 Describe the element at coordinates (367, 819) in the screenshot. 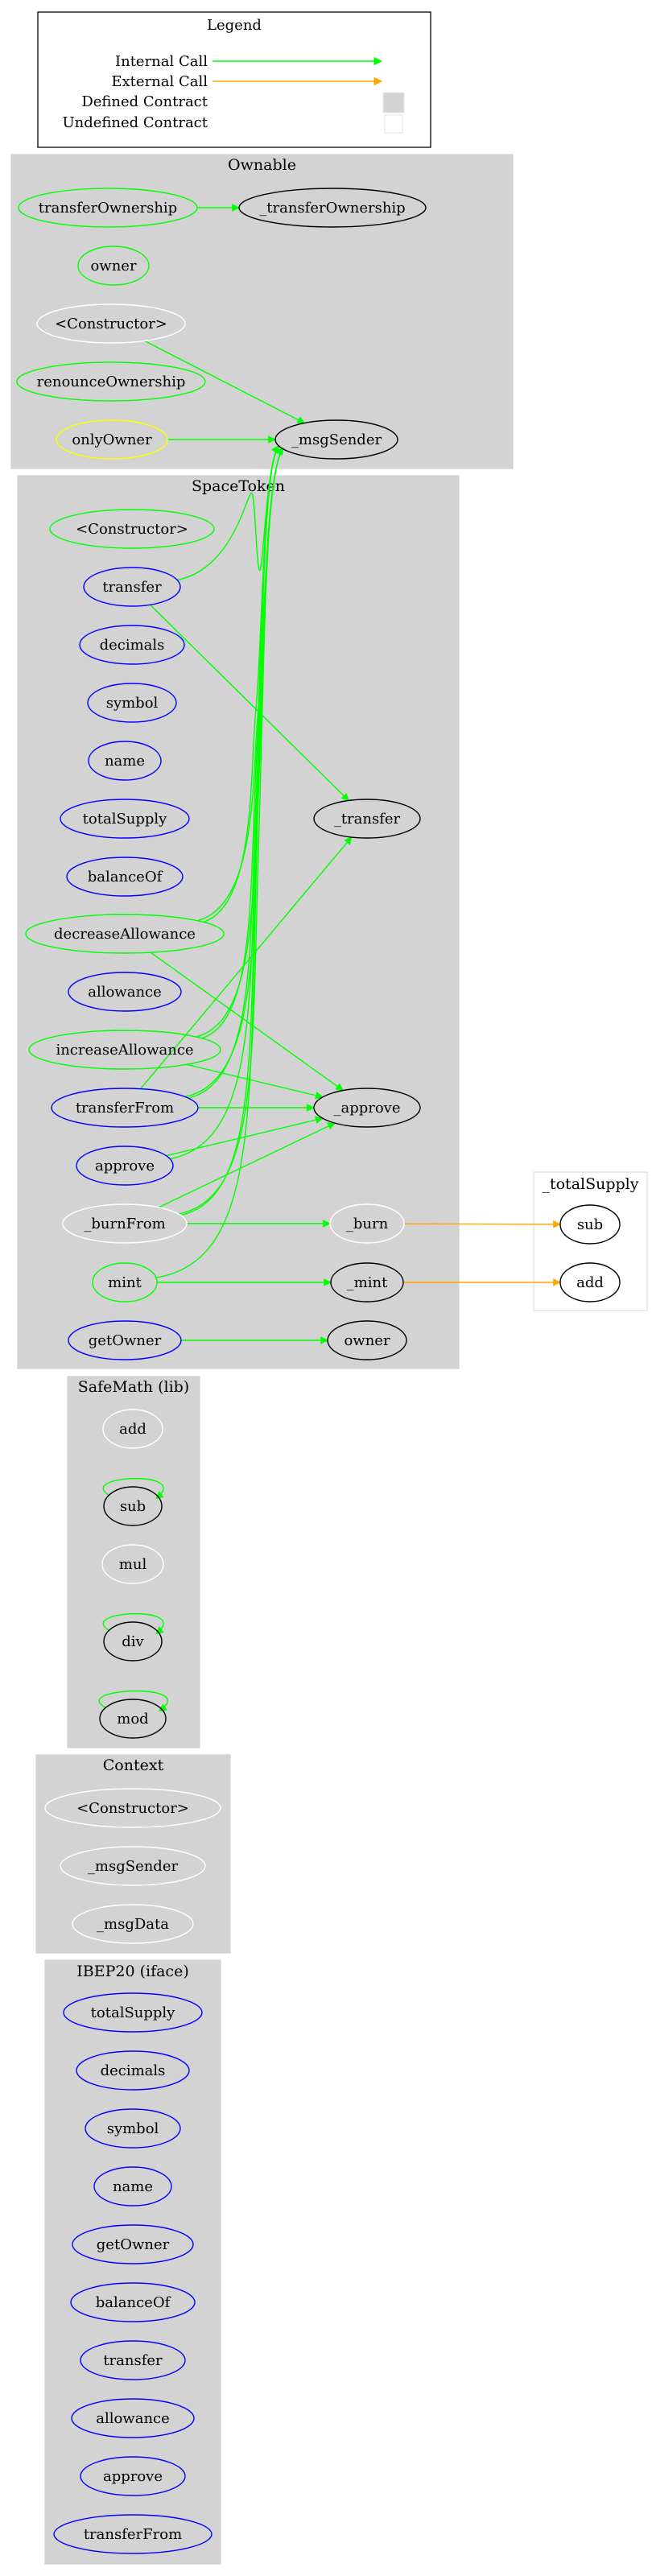

I see `node-label: _transfer` at that location.